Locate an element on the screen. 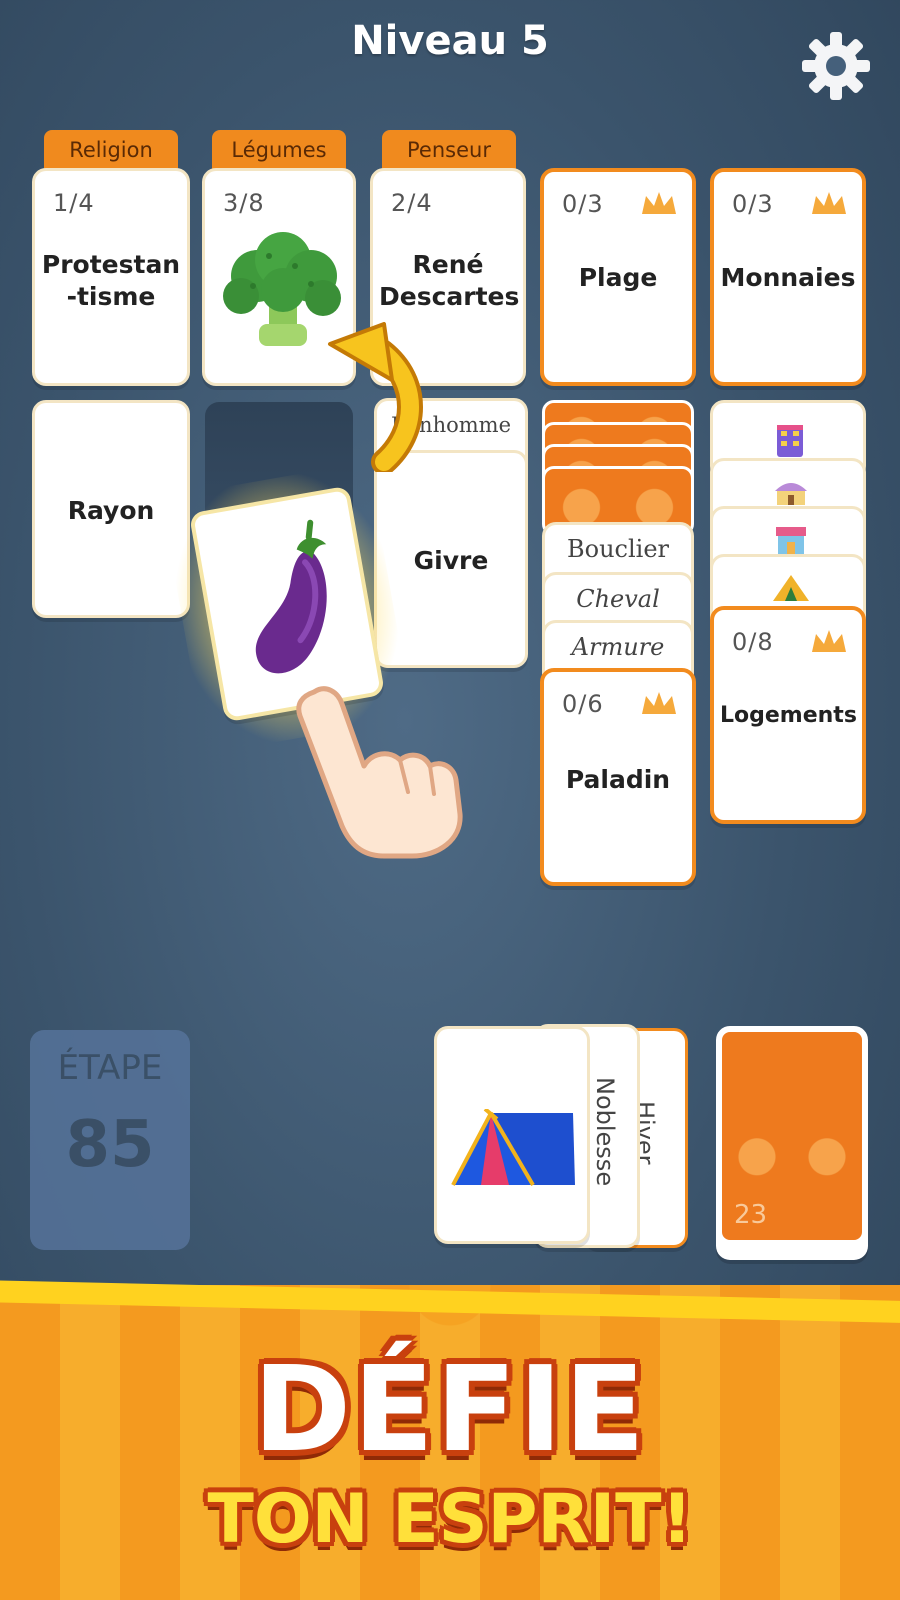  empty-foundation-plage: 0/3 Plage is located at coordinates (618, 277).